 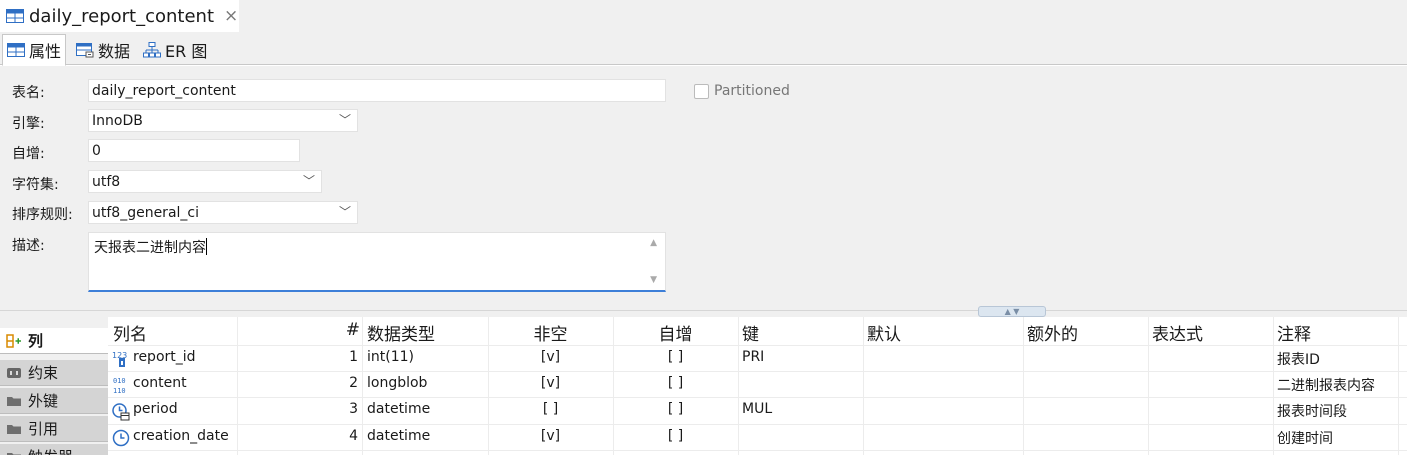 What do you see at coordinates (13, 340) in the screenshot?
I see `column-add-icon` at bounding box center [13, 340].